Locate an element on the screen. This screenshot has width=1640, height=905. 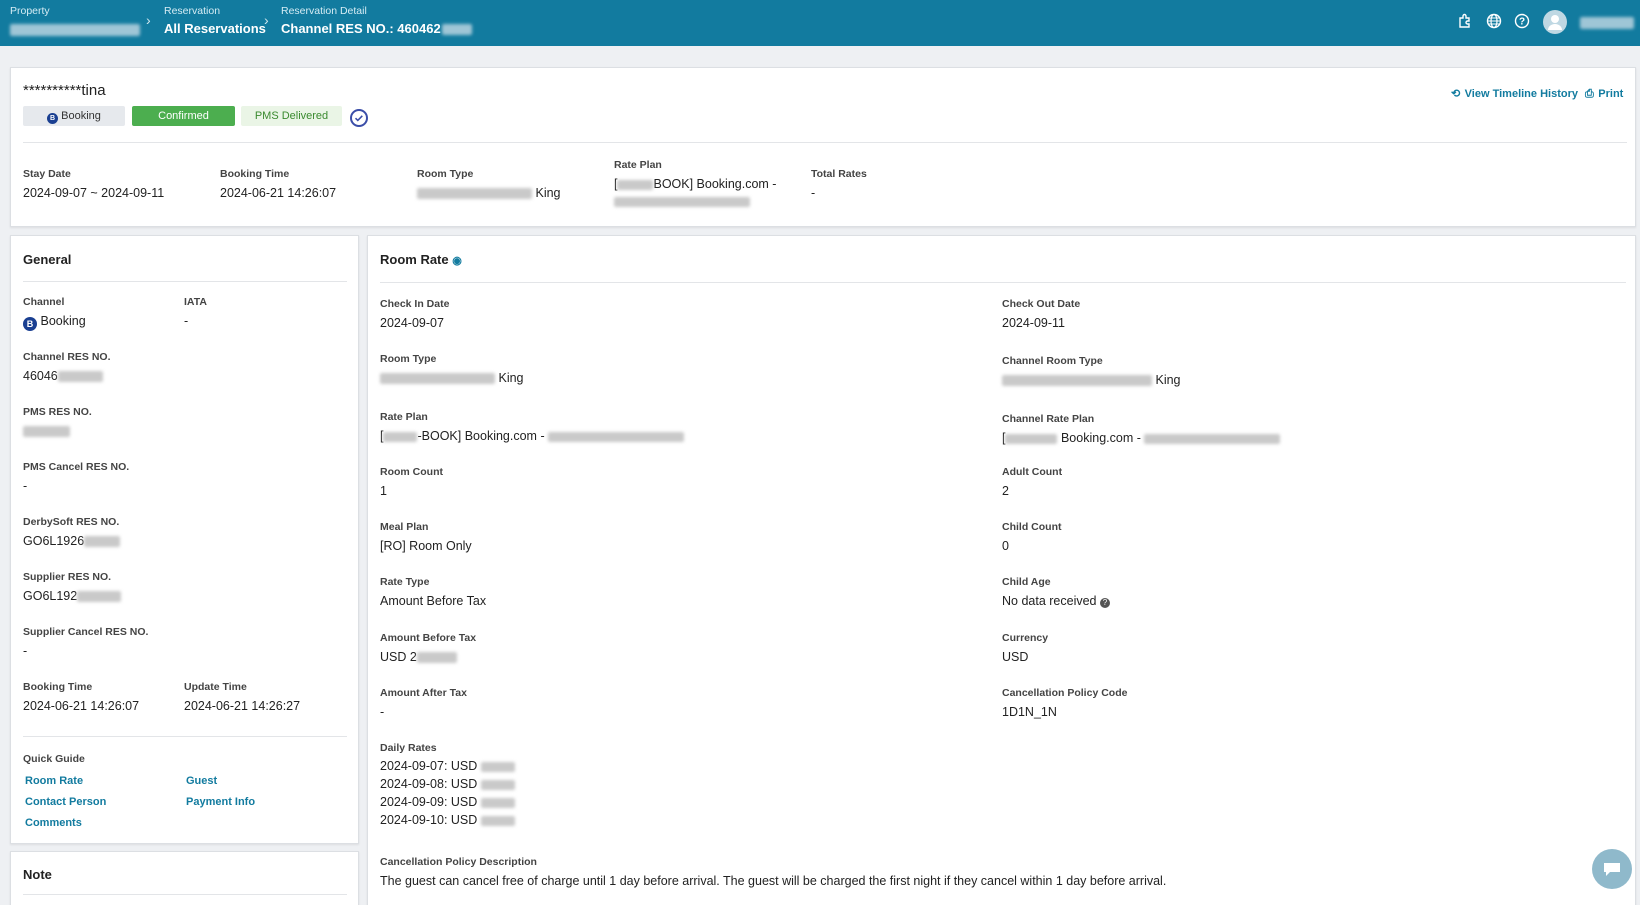
daily-rate-row: 2024-09-08: USD is located at coordinates (447, 784).